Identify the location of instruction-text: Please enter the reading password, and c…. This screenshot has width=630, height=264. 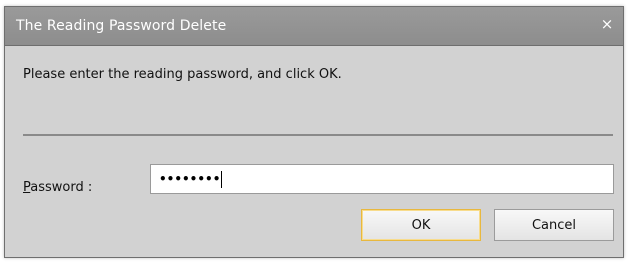
(182, 74).